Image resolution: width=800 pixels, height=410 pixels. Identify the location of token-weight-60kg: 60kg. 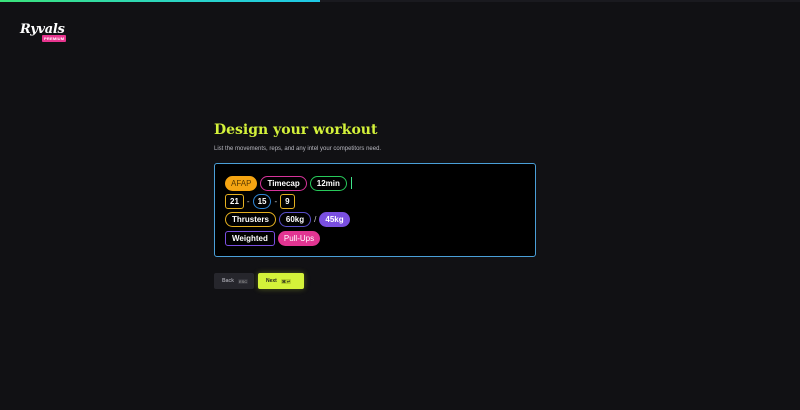
(295, 220).